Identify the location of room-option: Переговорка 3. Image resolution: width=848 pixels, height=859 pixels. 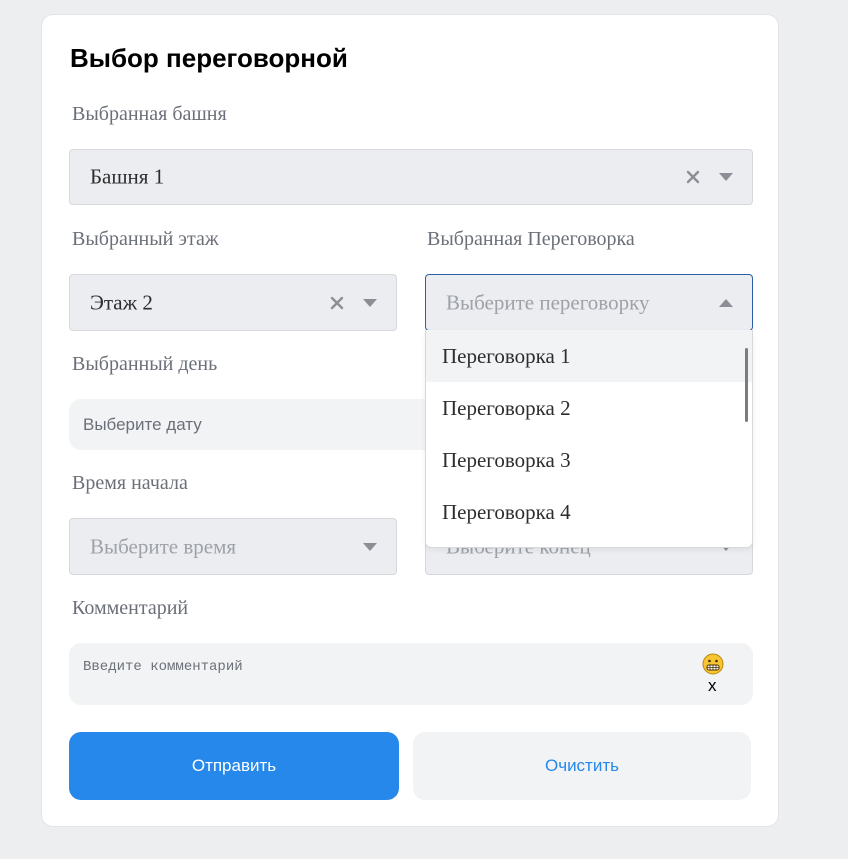
(589, 460).